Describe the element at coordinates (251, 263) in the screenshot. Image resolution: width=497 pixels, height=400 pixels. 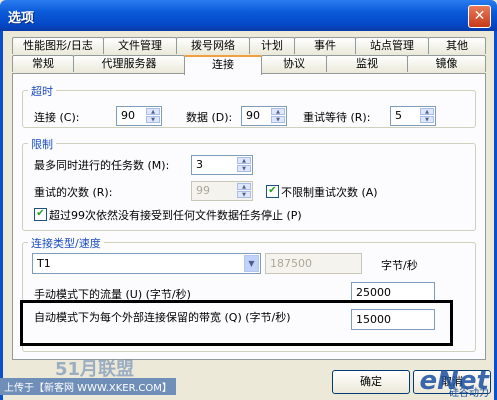
I see `chevron-down-icon: ▼` at that location.